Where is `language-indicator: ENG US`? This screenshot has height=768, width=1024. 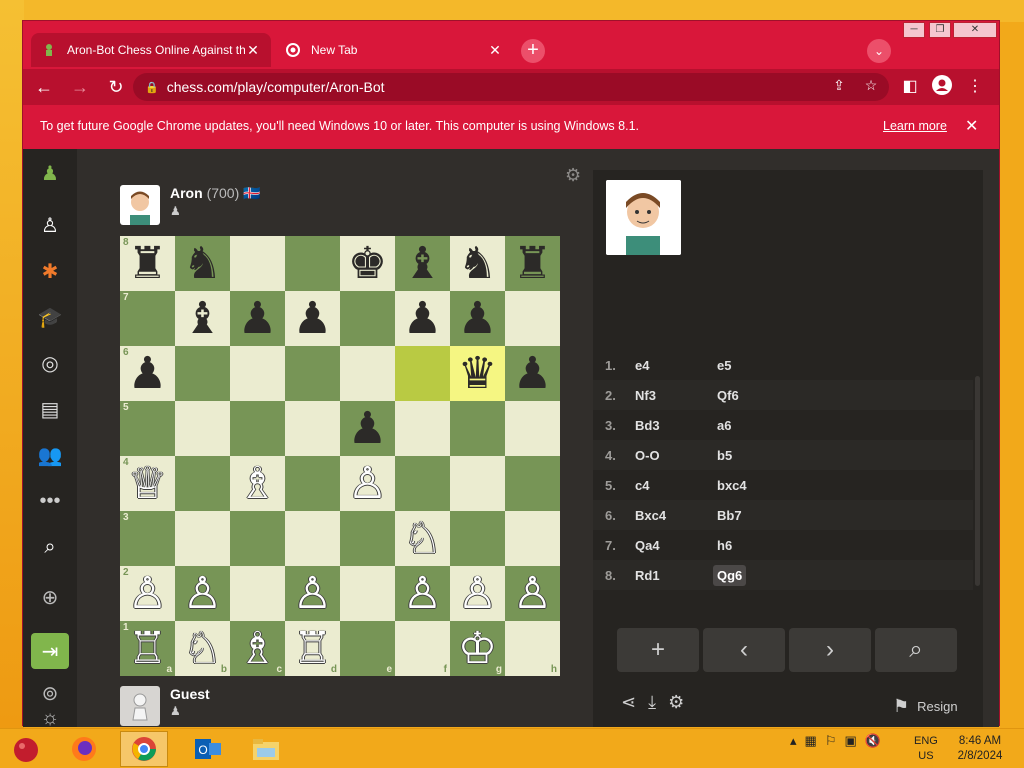
language-indicator: ENG US is located at coordinates (926, 749).